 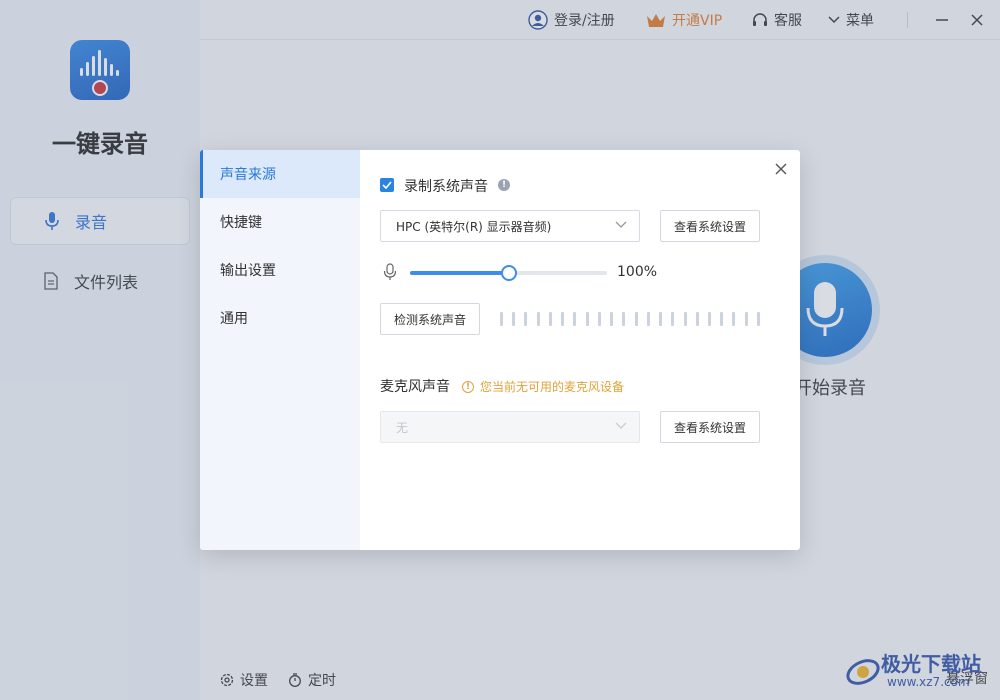 I want to click on mic-warning: ! 您当前无可用的麦克风设备, so click(x=543, y=386).